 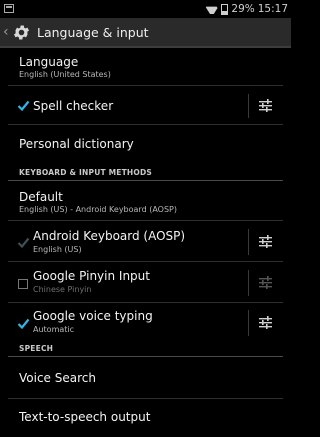 I want to click on google-voice-typing-checkbox, so click(x=23, y=324).